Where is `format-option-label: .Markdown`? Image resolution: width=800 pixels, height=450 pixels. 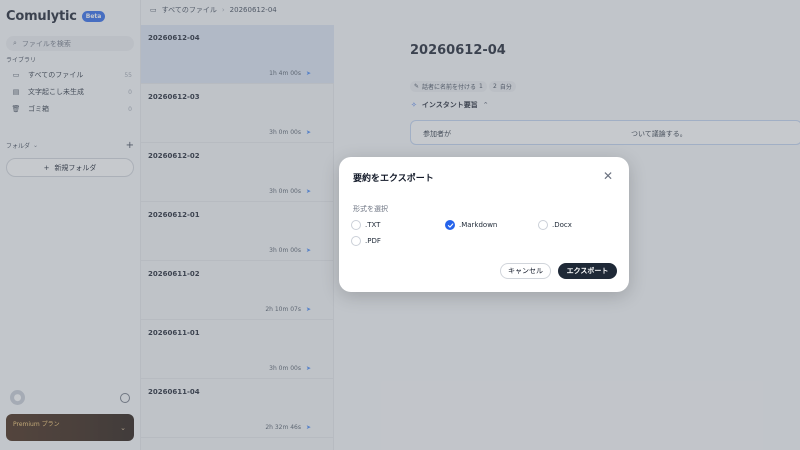 format-option-label: .Markdown is located at coordinates (478, 225).